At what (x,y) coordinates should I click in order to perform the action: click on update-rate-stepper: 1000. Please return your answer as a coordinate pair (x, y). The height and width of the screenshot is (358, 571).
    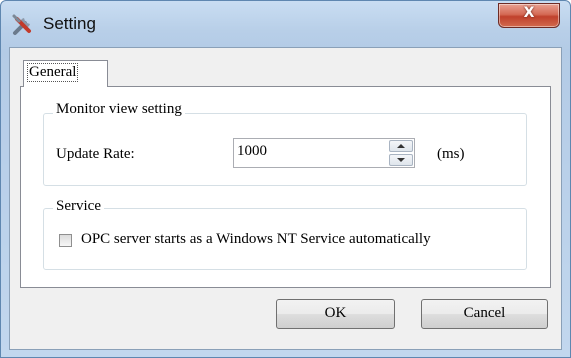
    Looking at the image, I should click on (324, 153).